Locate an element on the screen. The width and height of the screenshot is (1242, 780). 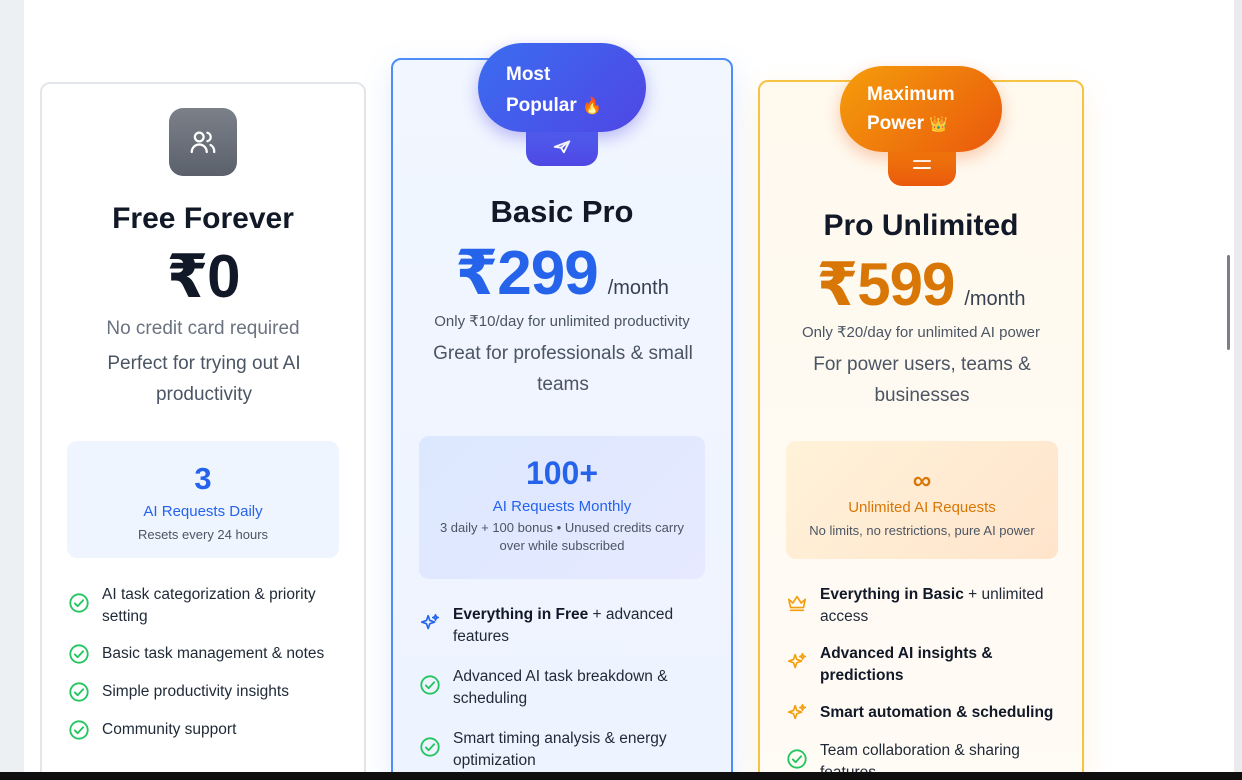
most-popular-badge: Most Popular 🔥 is located at coordinates (562, 87).